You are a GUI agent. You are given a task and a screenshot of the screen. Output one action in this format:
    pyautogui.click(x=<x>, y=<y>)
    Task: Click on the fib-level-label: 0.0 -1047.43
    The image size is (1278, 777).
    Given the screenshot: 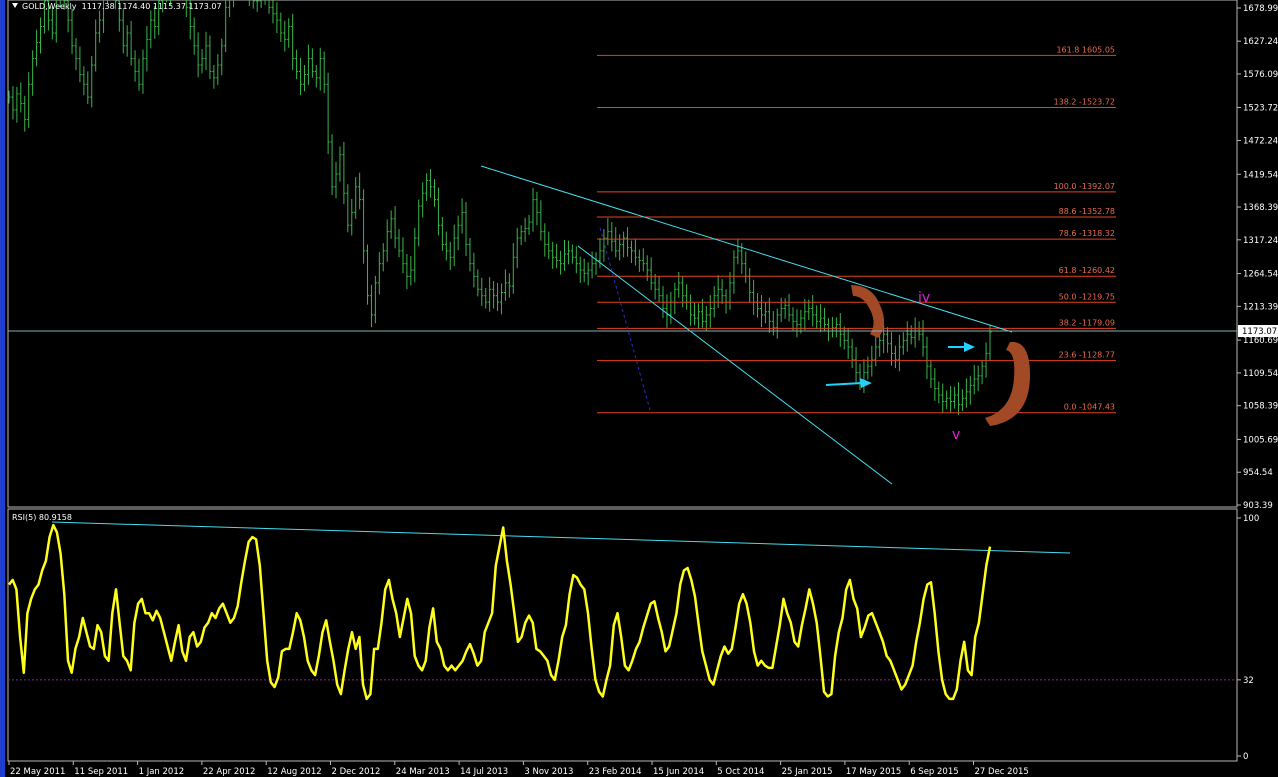 What is the action you would take?
    pyautogui.click(x=1089, y=407)
    